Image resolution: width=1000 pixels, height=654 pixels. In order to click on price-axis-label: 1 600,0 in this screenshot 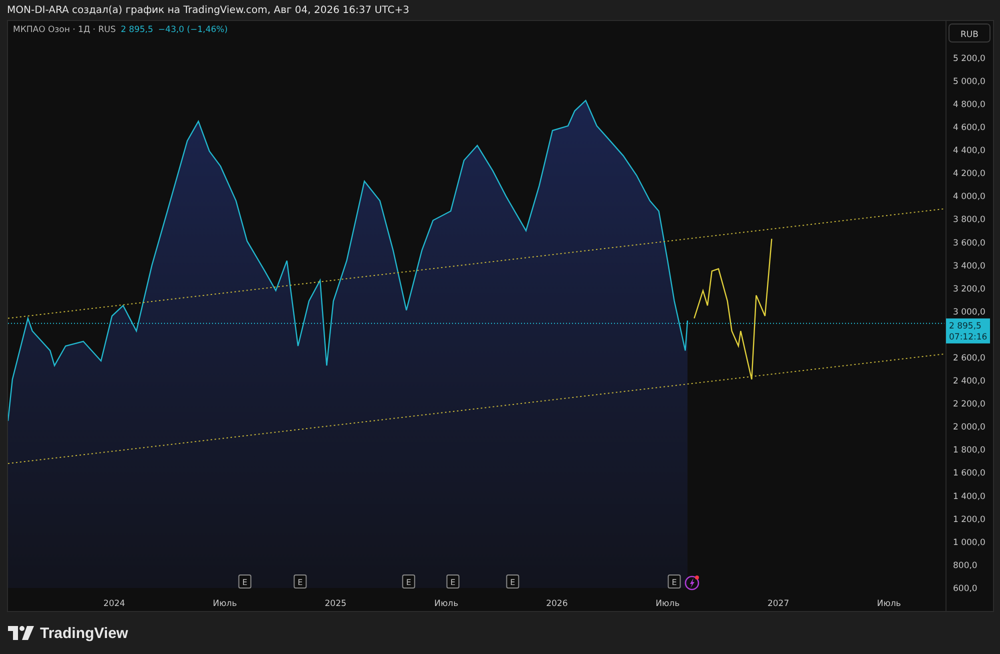, I will do `click(969, 473)`.